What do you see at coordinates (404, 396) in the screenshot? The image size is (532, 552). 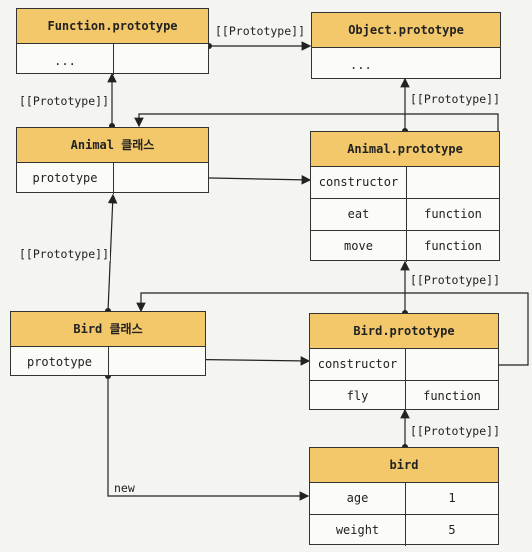 I see `bird-prototype-fly-row: fly function` at bounding box center [404, 396].